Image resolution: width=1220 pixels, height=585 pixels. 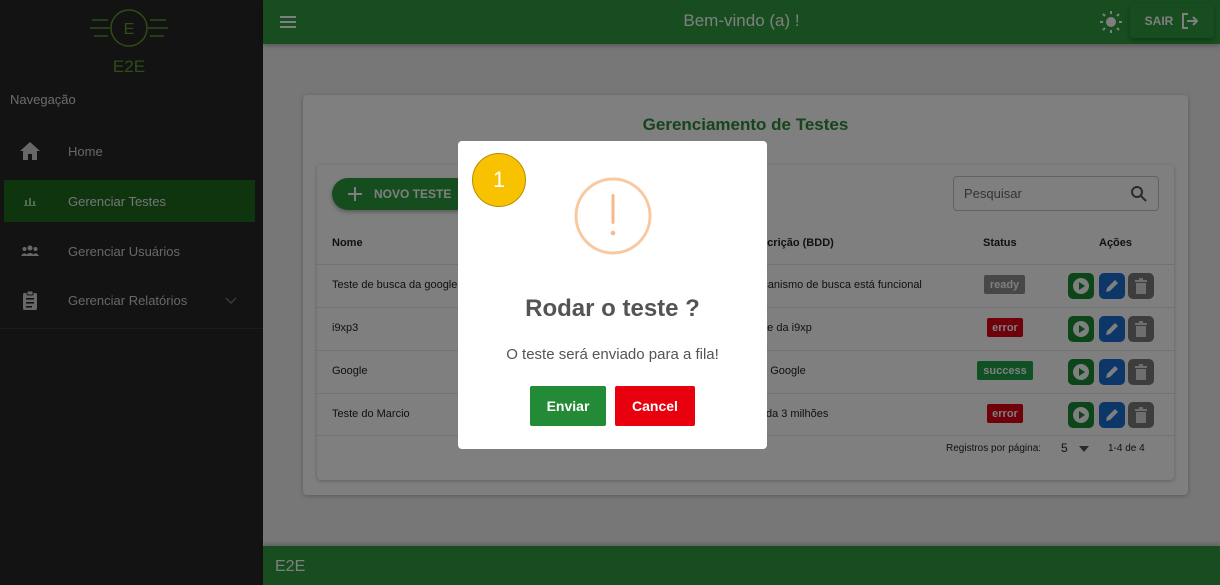 I want to click on cancel-button: Cancel, so click(x=655, y=406).